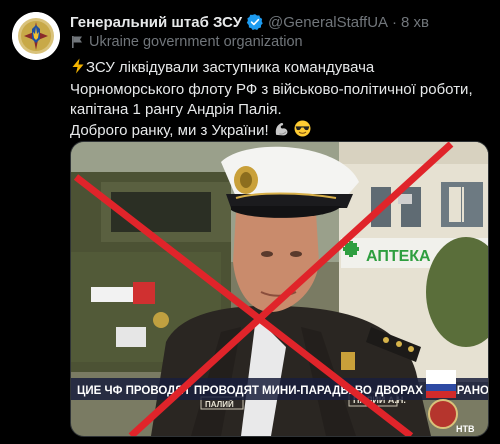  What do you see at coordinates (398, 256) in the screenshot?
I see `pharmacy-sign-text: АПТЕКА` at bounding box center [398, 256].